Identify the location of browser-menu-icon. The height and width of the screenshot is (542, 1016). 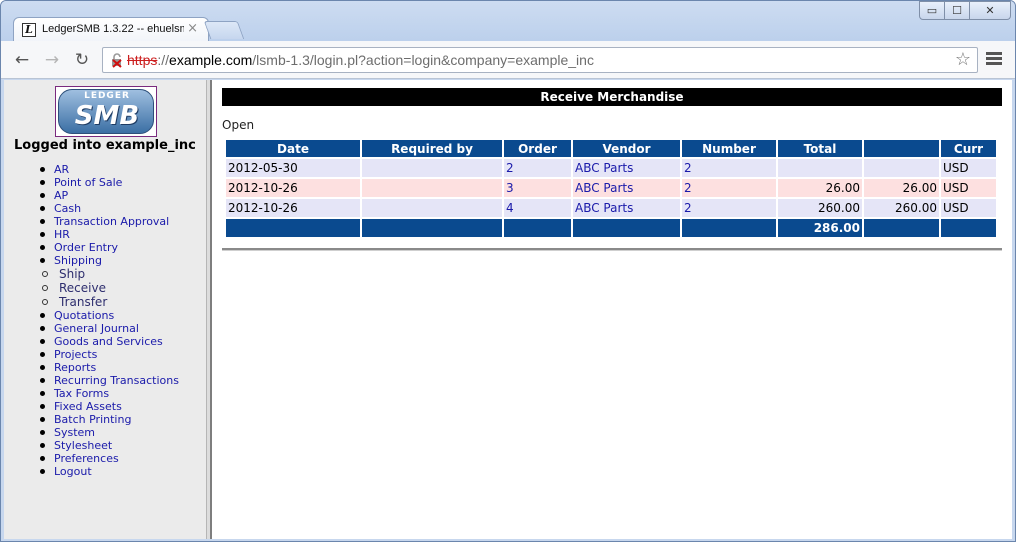
(994, 59).